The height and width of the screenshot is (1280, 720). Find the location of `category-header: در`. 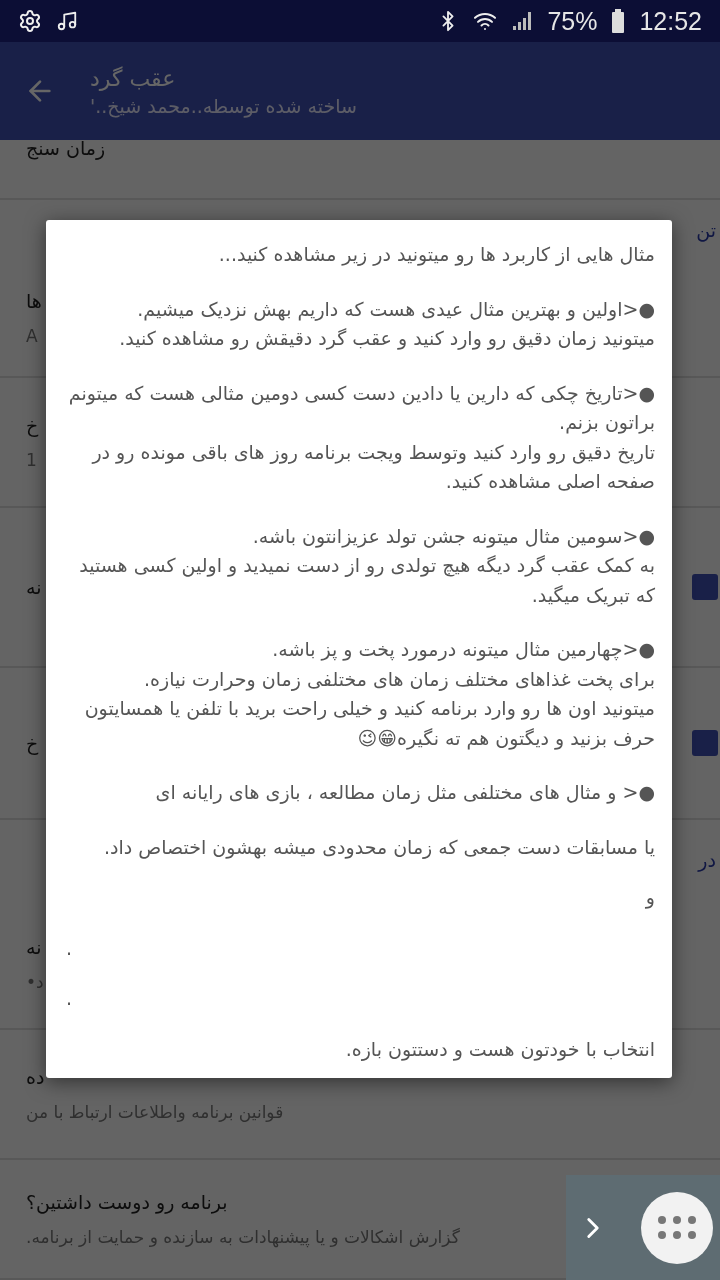

category-header: در is located at coordinates (707, 860).